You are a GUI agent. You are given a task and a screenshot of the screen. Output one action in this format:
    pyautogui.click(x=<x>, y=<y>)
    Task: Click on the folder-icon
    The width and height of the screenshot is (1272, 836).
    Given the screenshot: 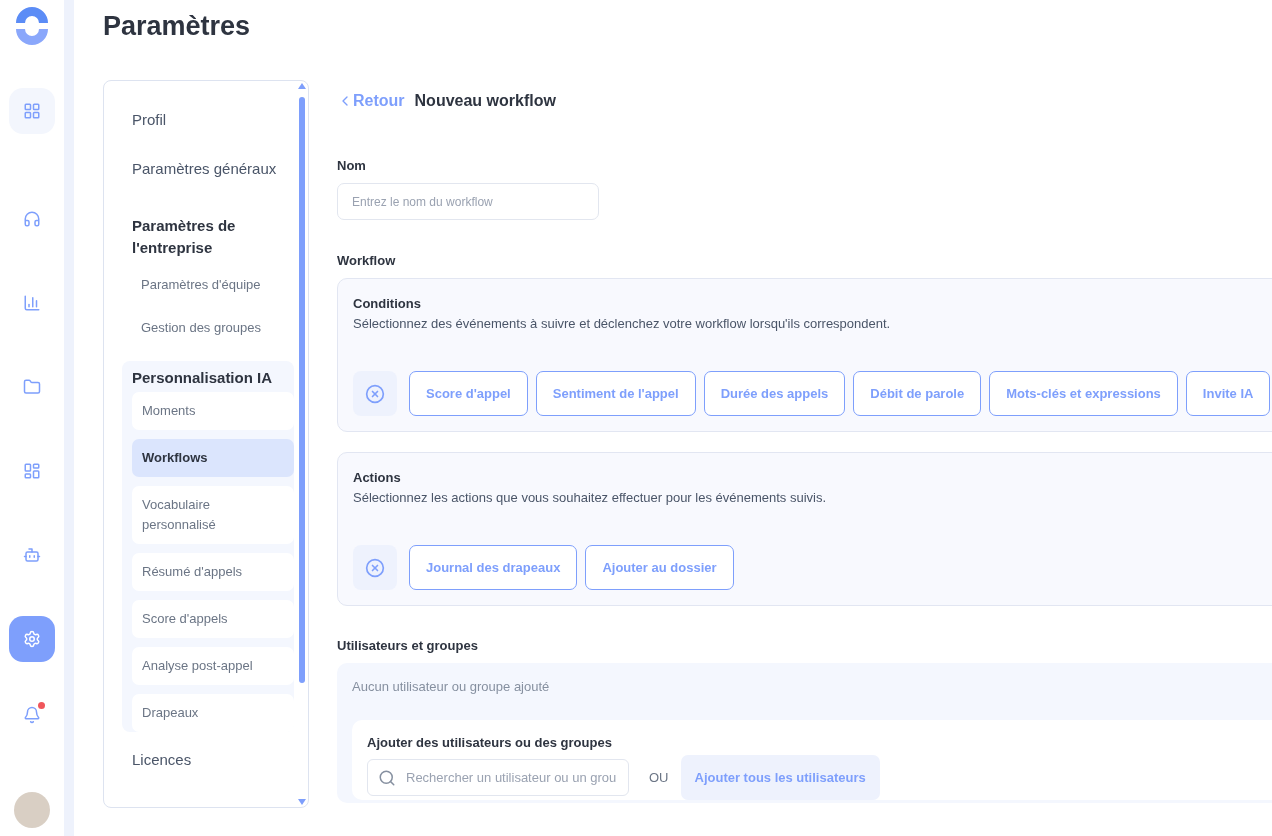 What is the action you would take?
    pyautogui.click(x=32, y=387)
    